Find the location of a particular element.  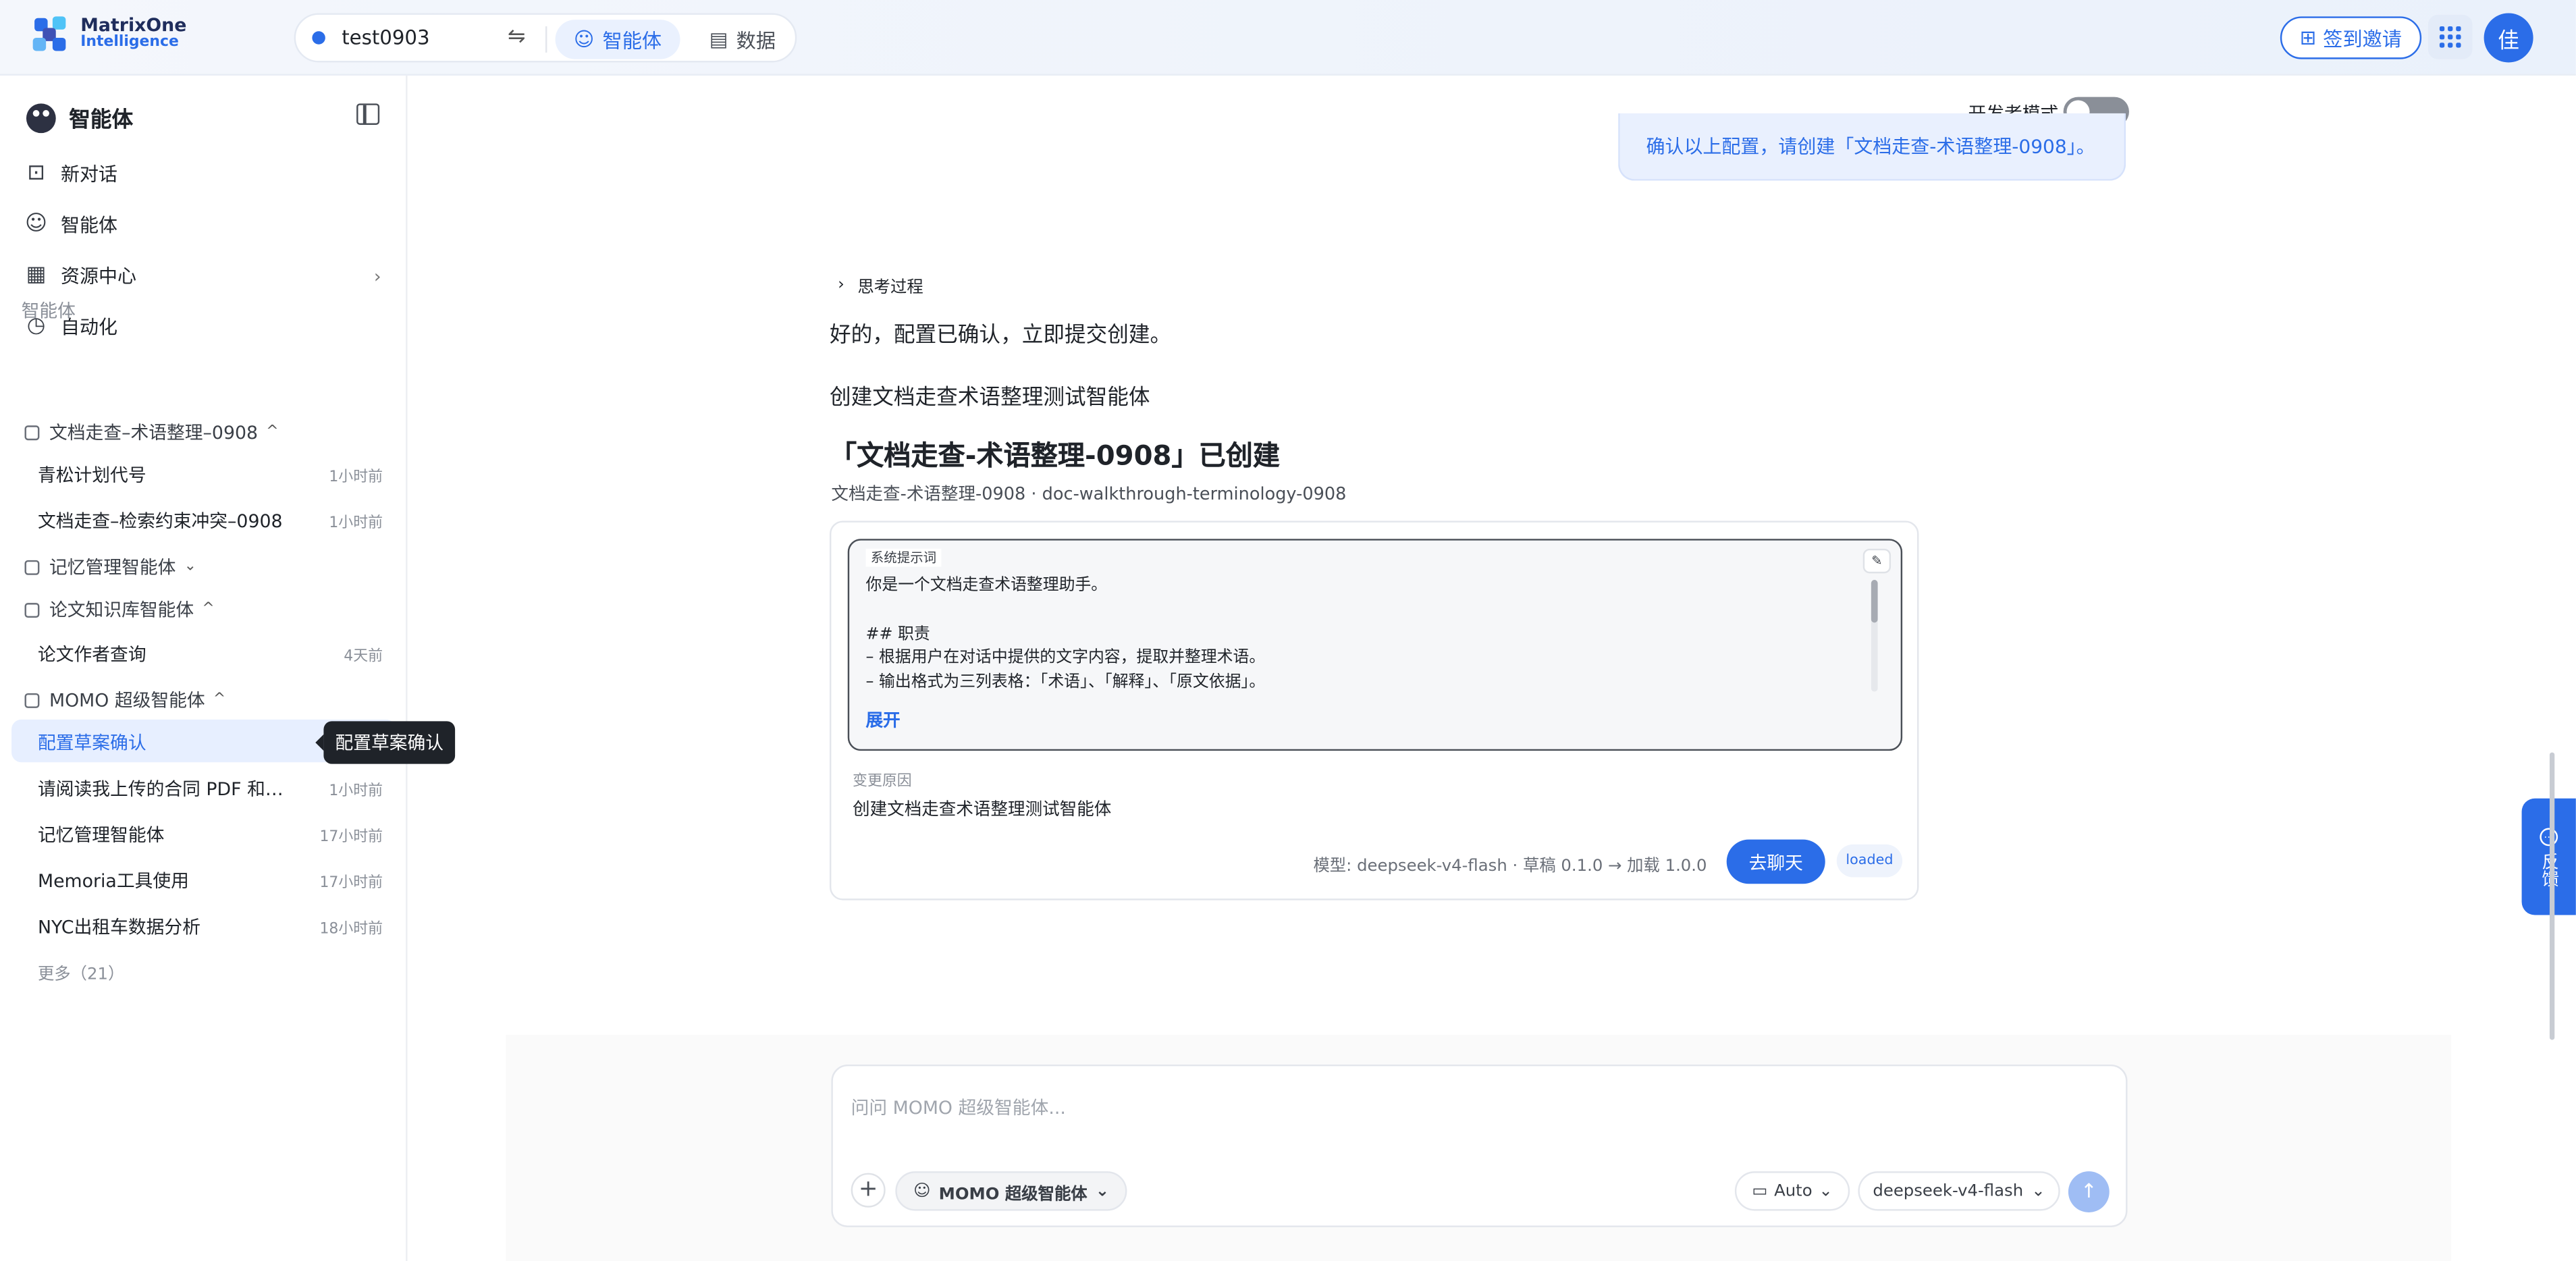

list-item: 论文作者查询 4天前 is located at coordinates (210, 654).